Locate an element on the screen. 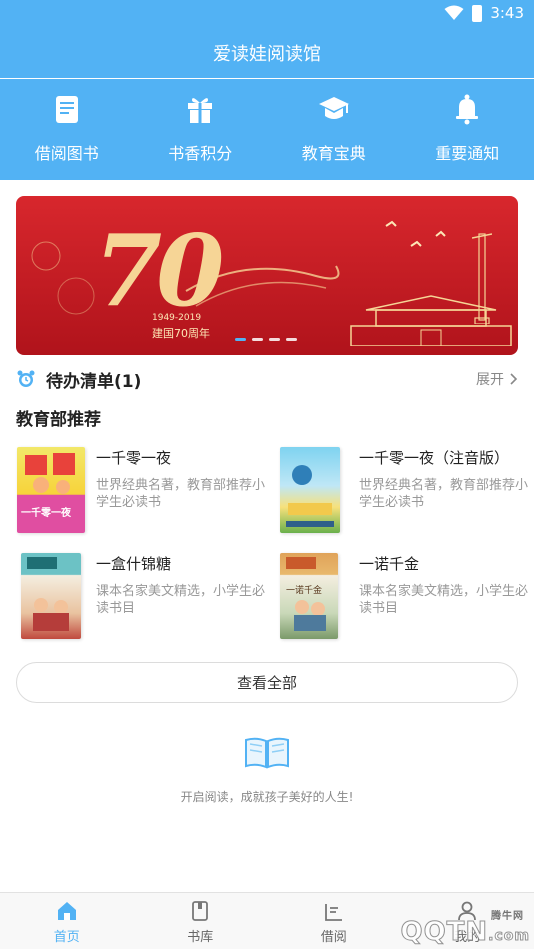 This screenshot has height=949, width=534. view-all-label: 查看全部 is located at coordinates (266, 683).